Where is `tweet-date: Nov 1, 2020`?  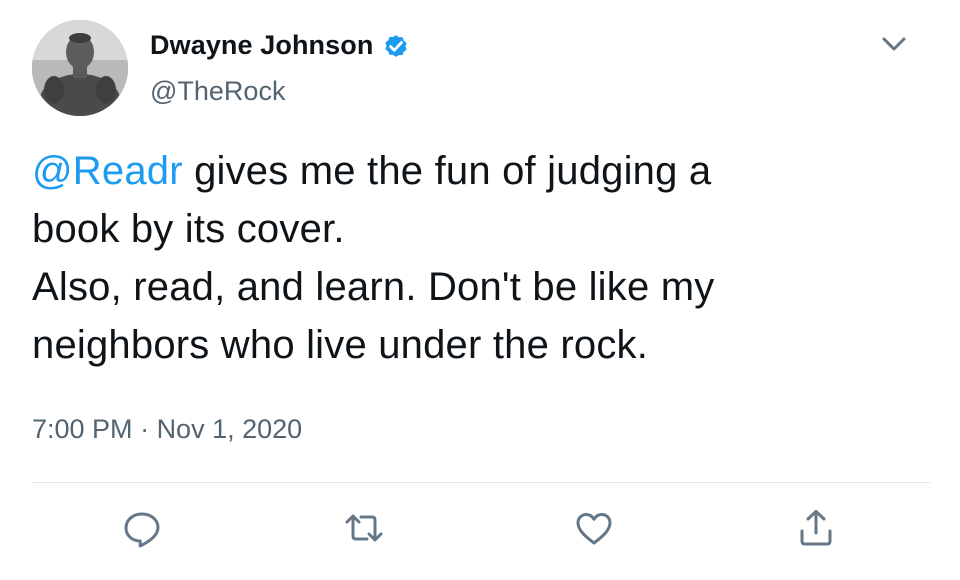
tweet-date: Nov 1, 2020 is located at coordinates (229, 429).